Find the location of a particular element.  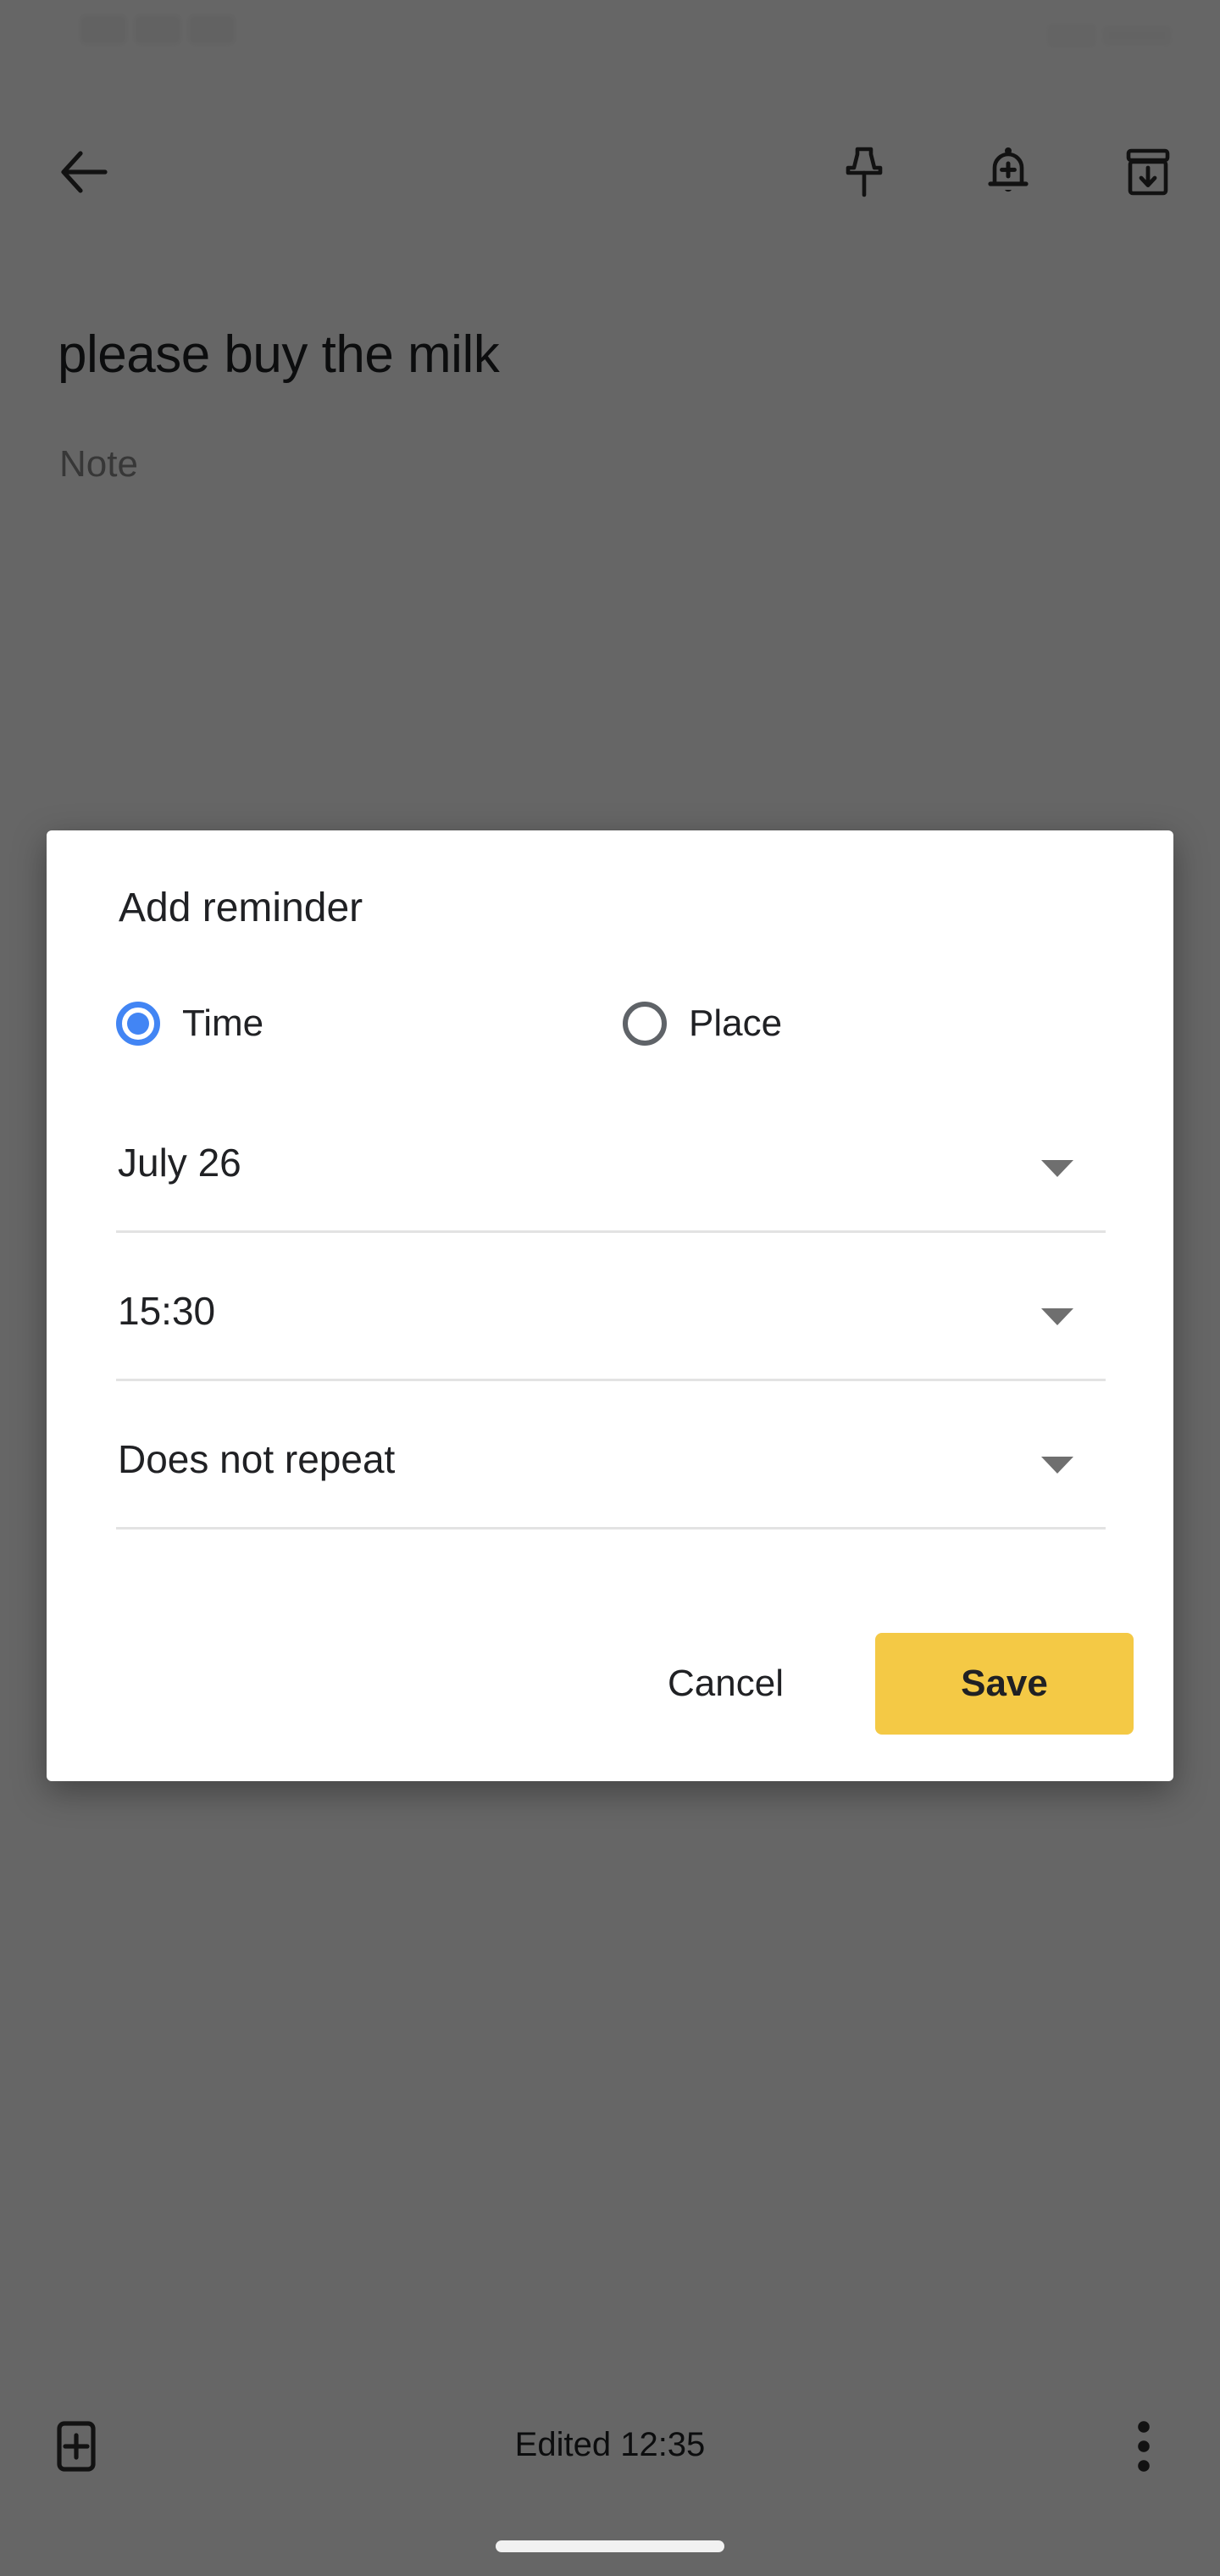

dialog-action-row: Cancel Save is located at coordinates (610, 1684).